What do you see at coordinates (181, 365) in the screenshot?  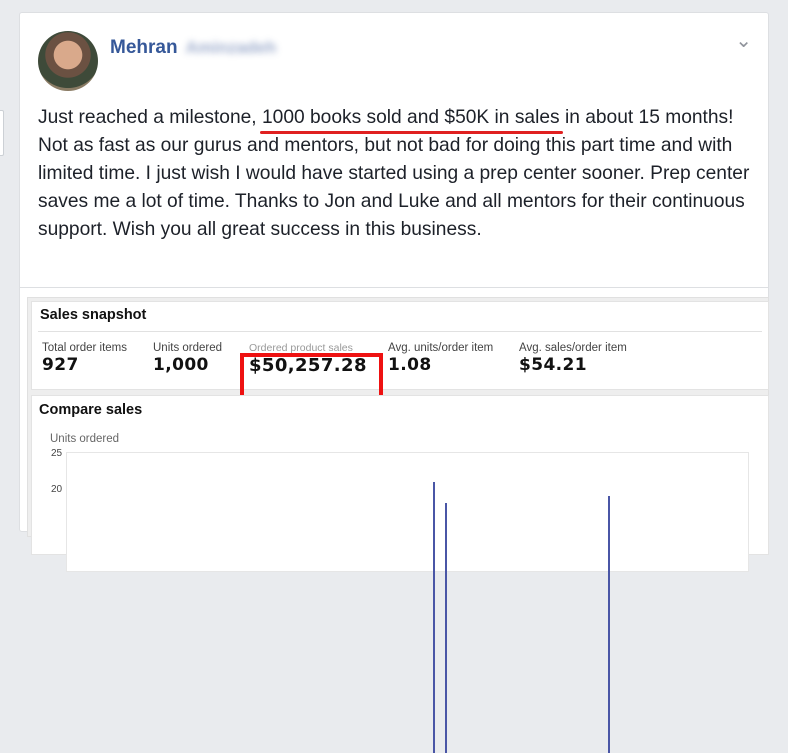 I see `metric-value: 1,000` at bounding box center [181, 365].